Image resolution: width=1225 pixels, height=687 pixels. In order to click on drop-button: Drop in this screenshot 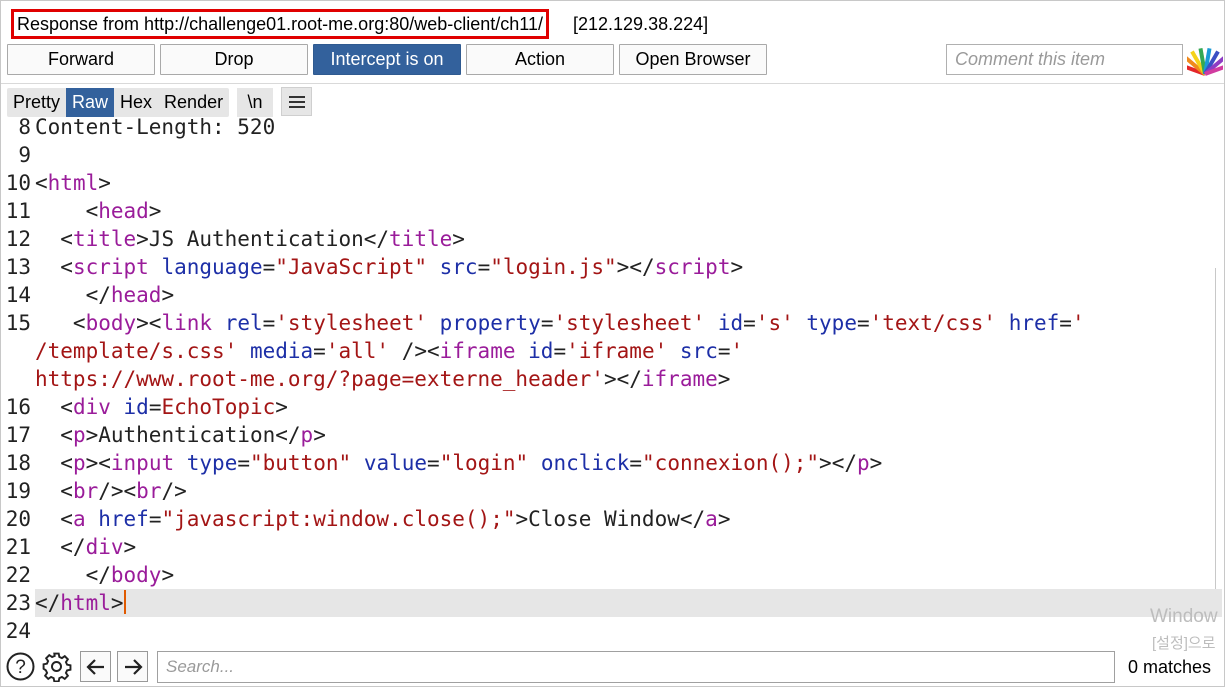, I will do `click(234, 59)`.